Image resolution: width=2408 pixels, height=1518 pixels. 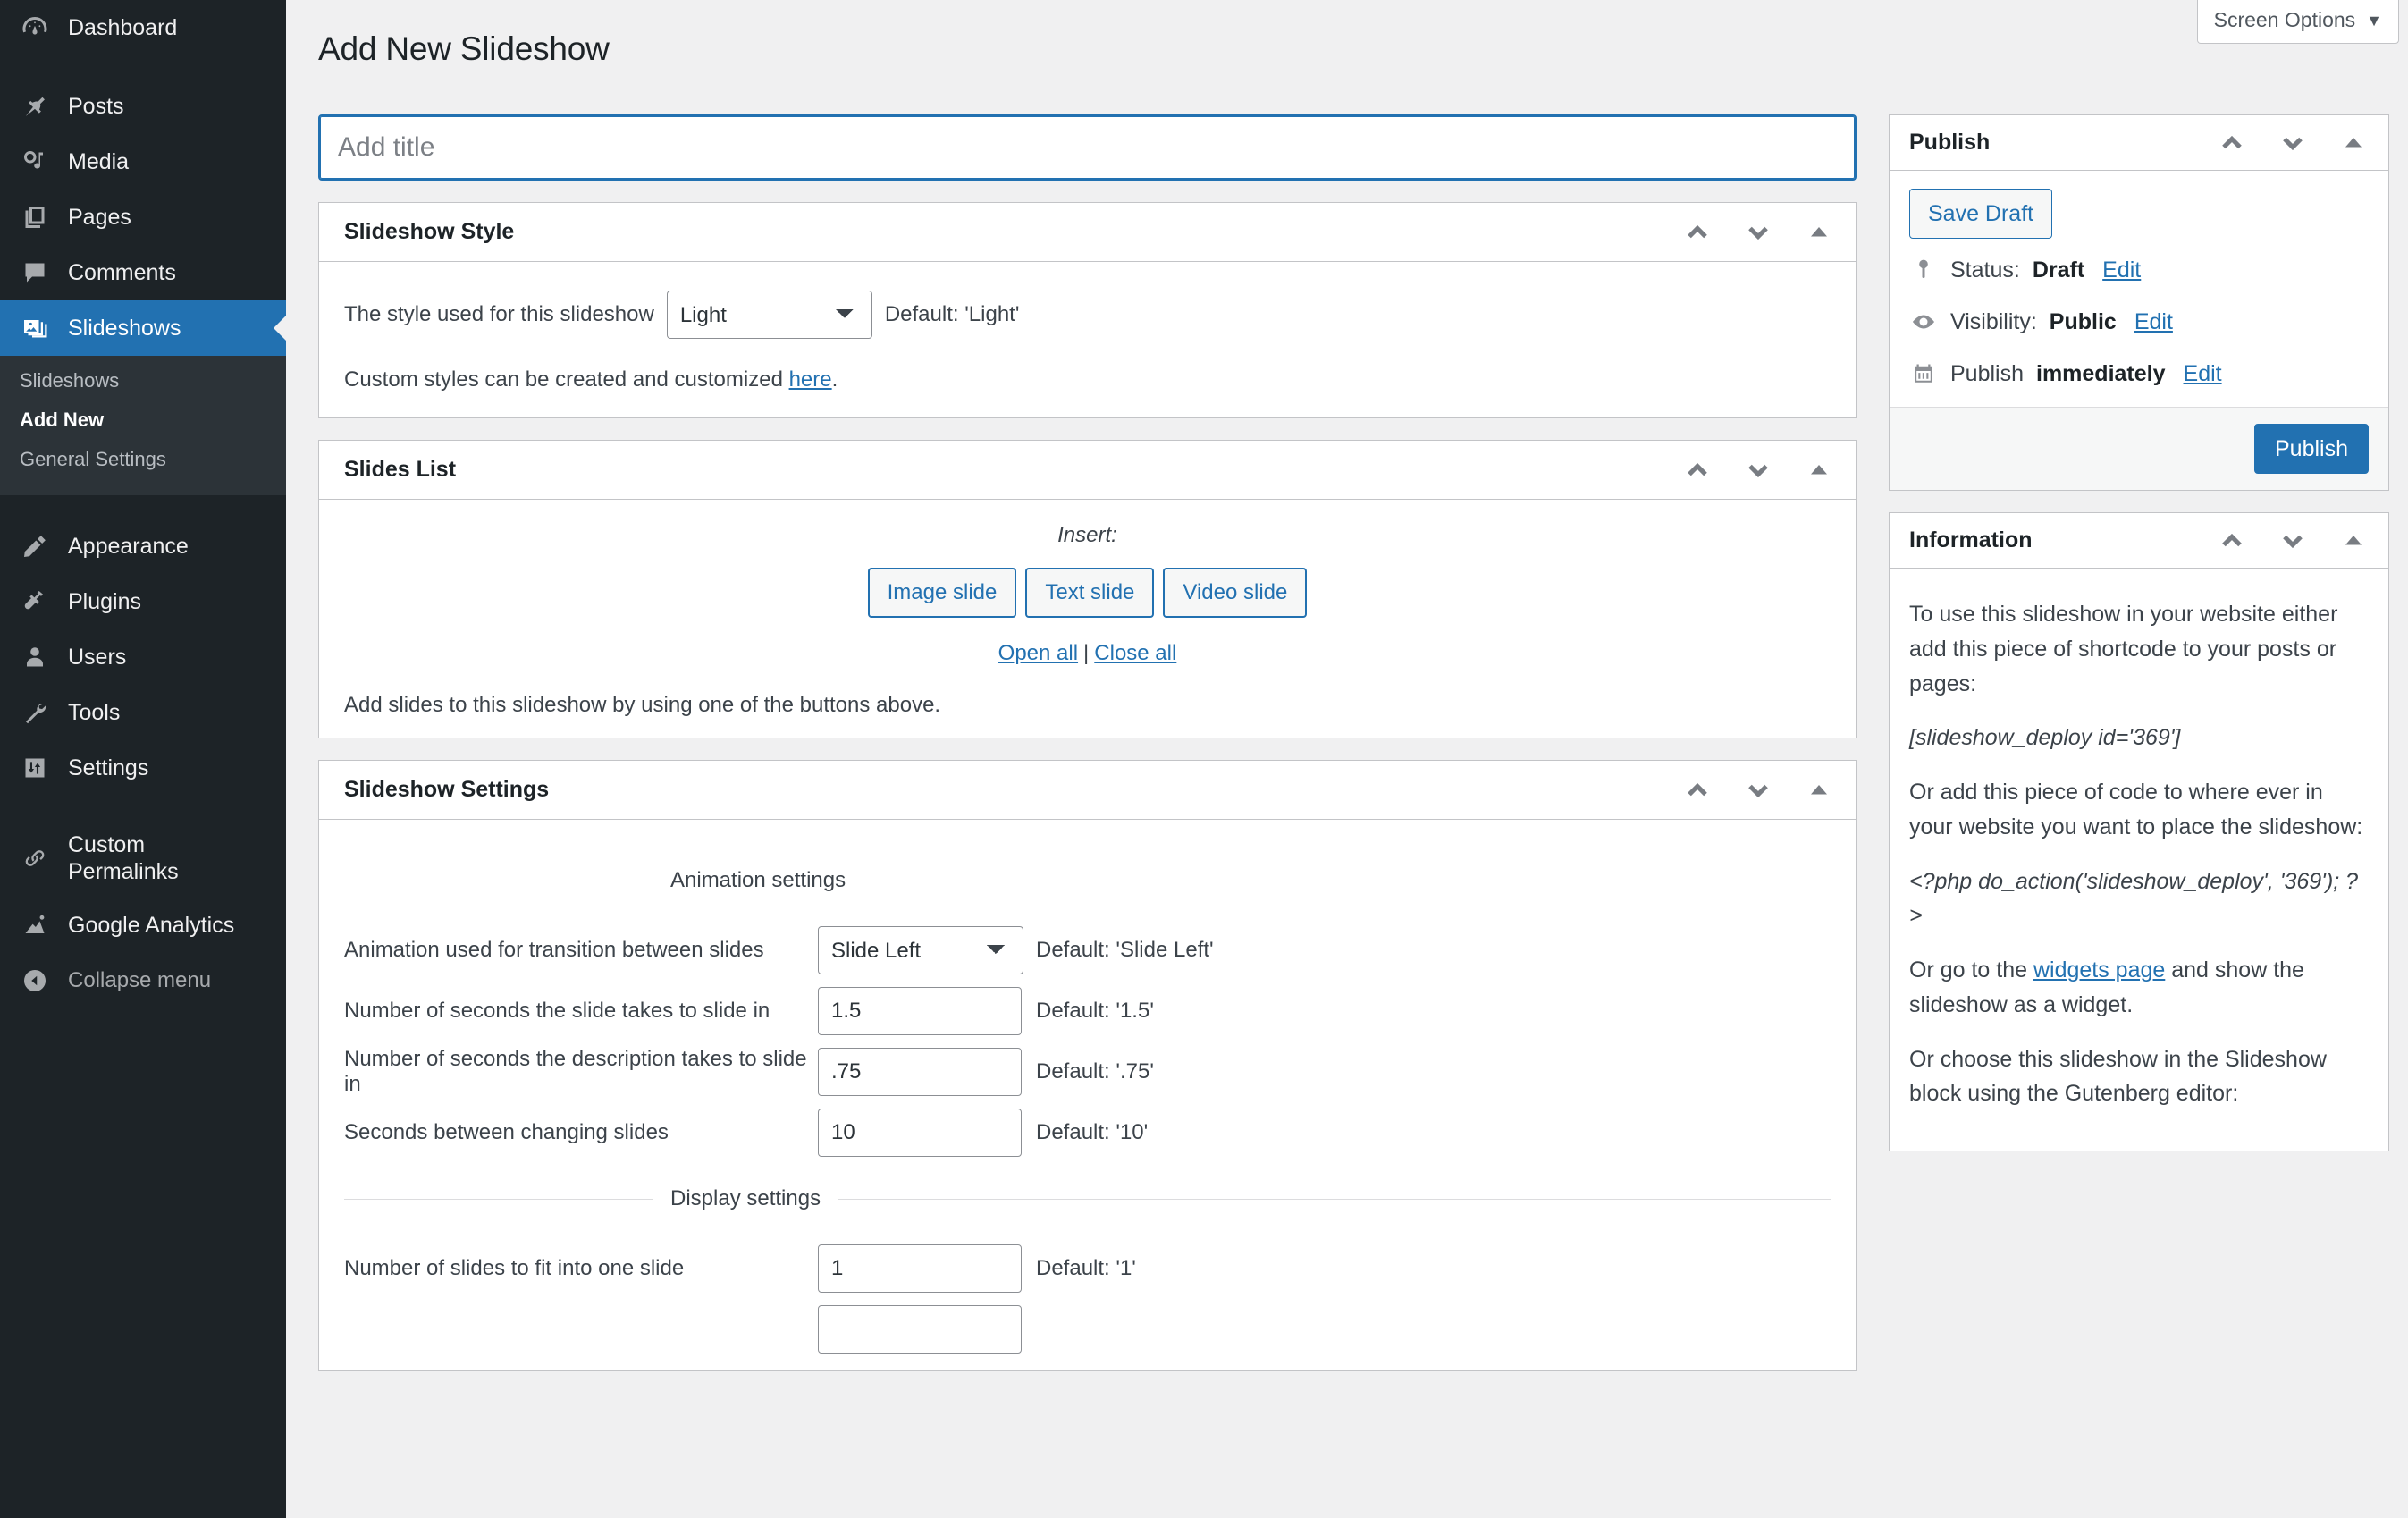 What do you see at coordinates (1985, 270) in the screenshot?
I see `status-label: Status:` at bounding box center [1985, 270].